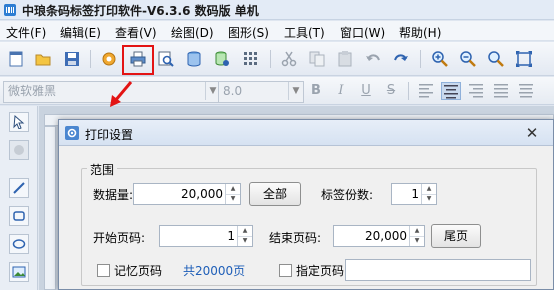 The image size is (554, 290). What do you see at coordinates (26, 32) in the screenshot?
I see `menu-file: 文件(F)` at bounding box center [26, 32].